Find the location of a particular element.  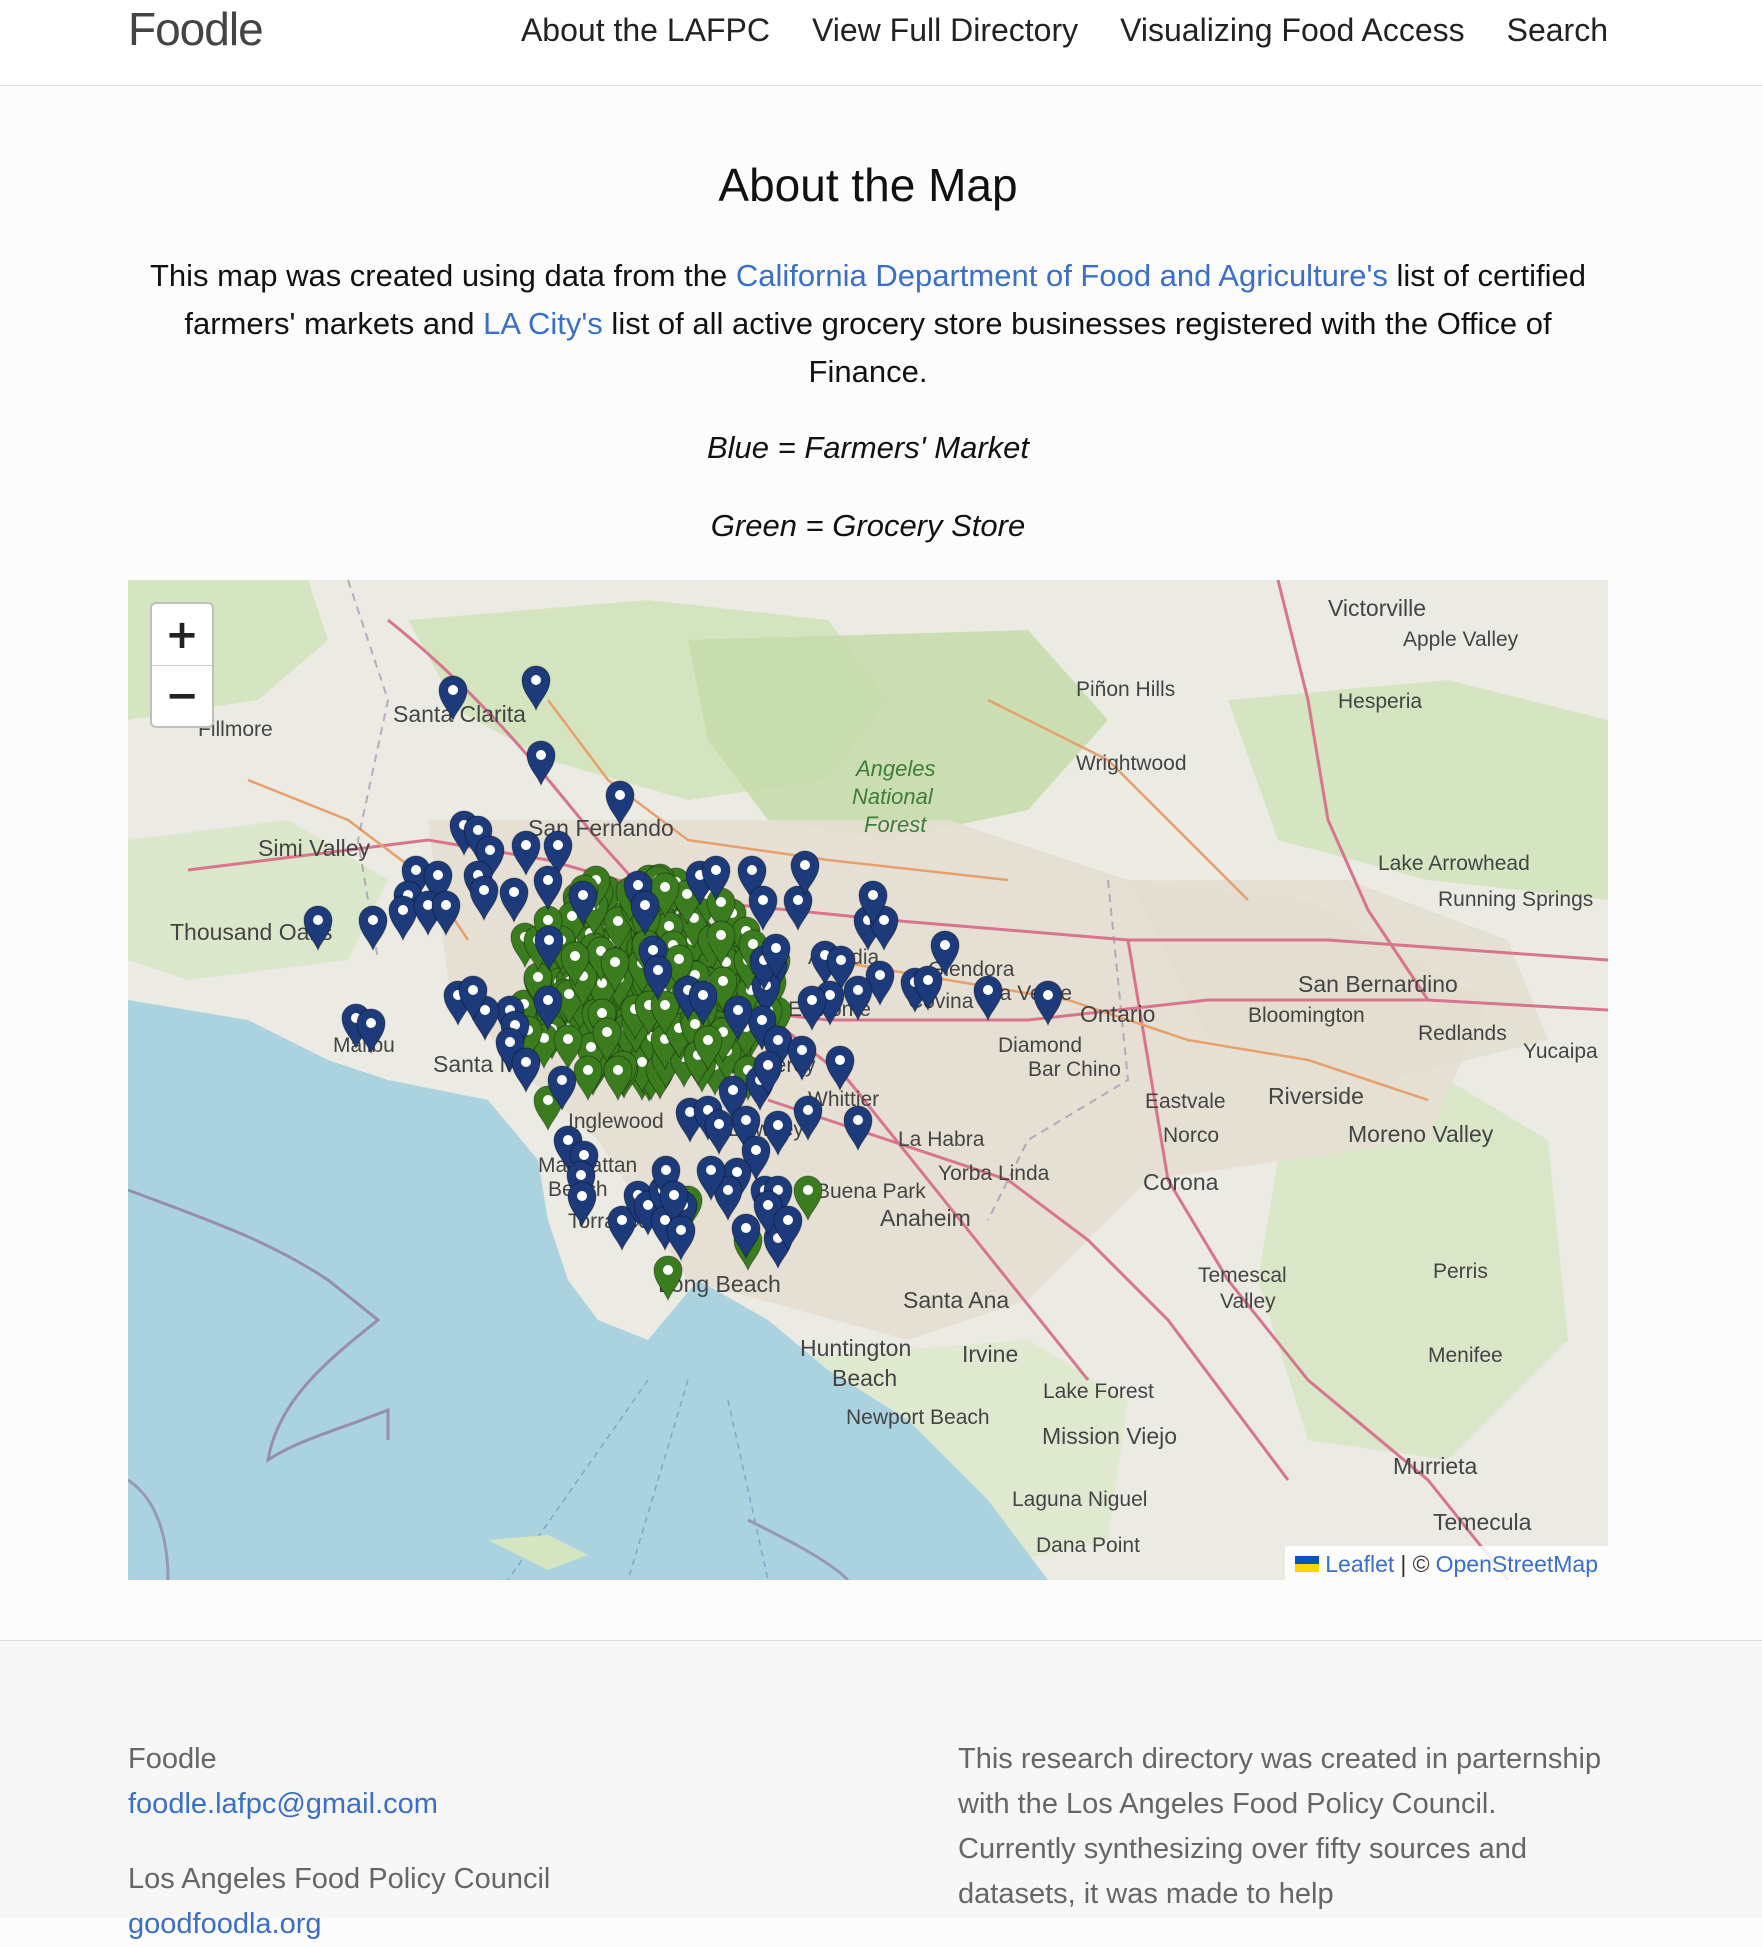

nav-link-visualizing-food-access: Visualizing Food Access is located at coordinates (1292, 30).